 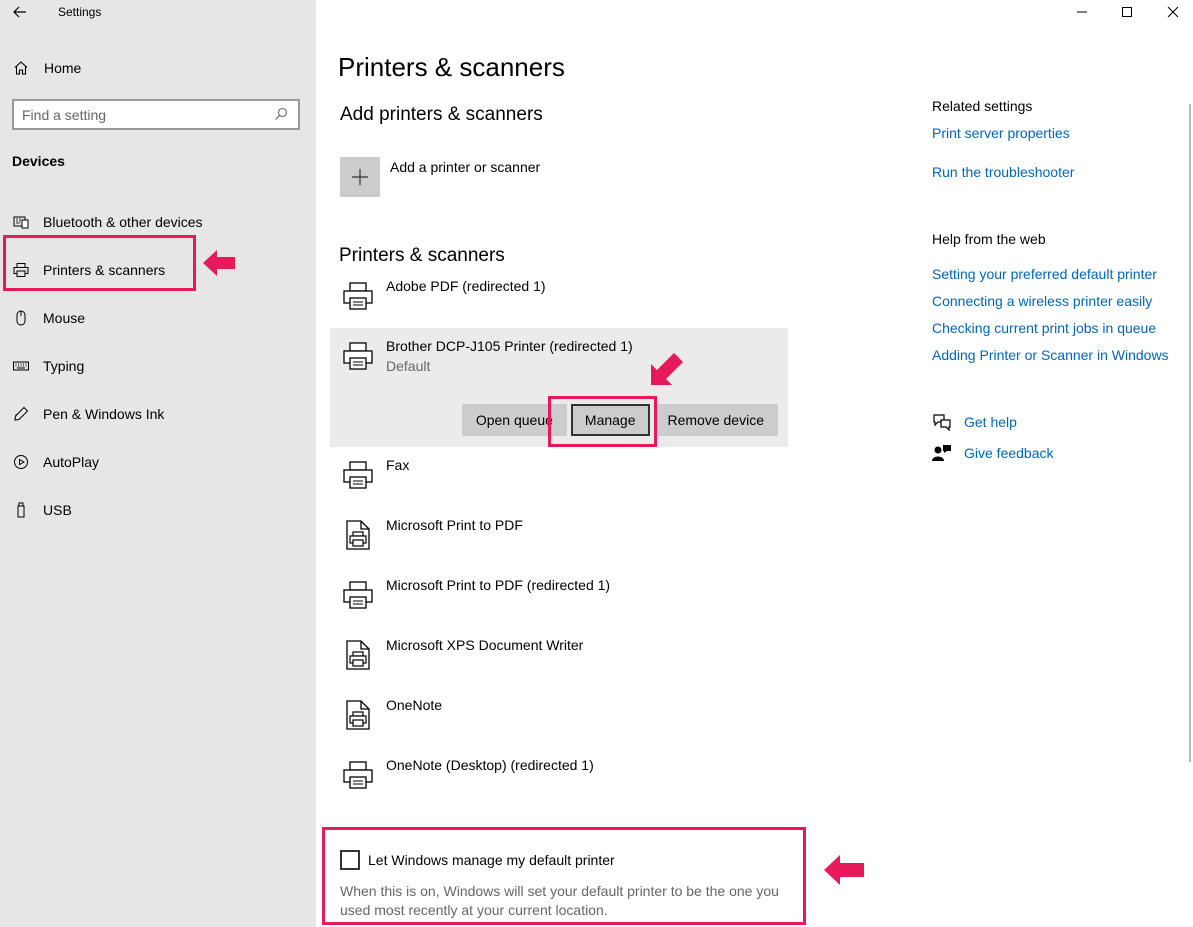 I want to click on pen-icon, so click(x=21, y=414).